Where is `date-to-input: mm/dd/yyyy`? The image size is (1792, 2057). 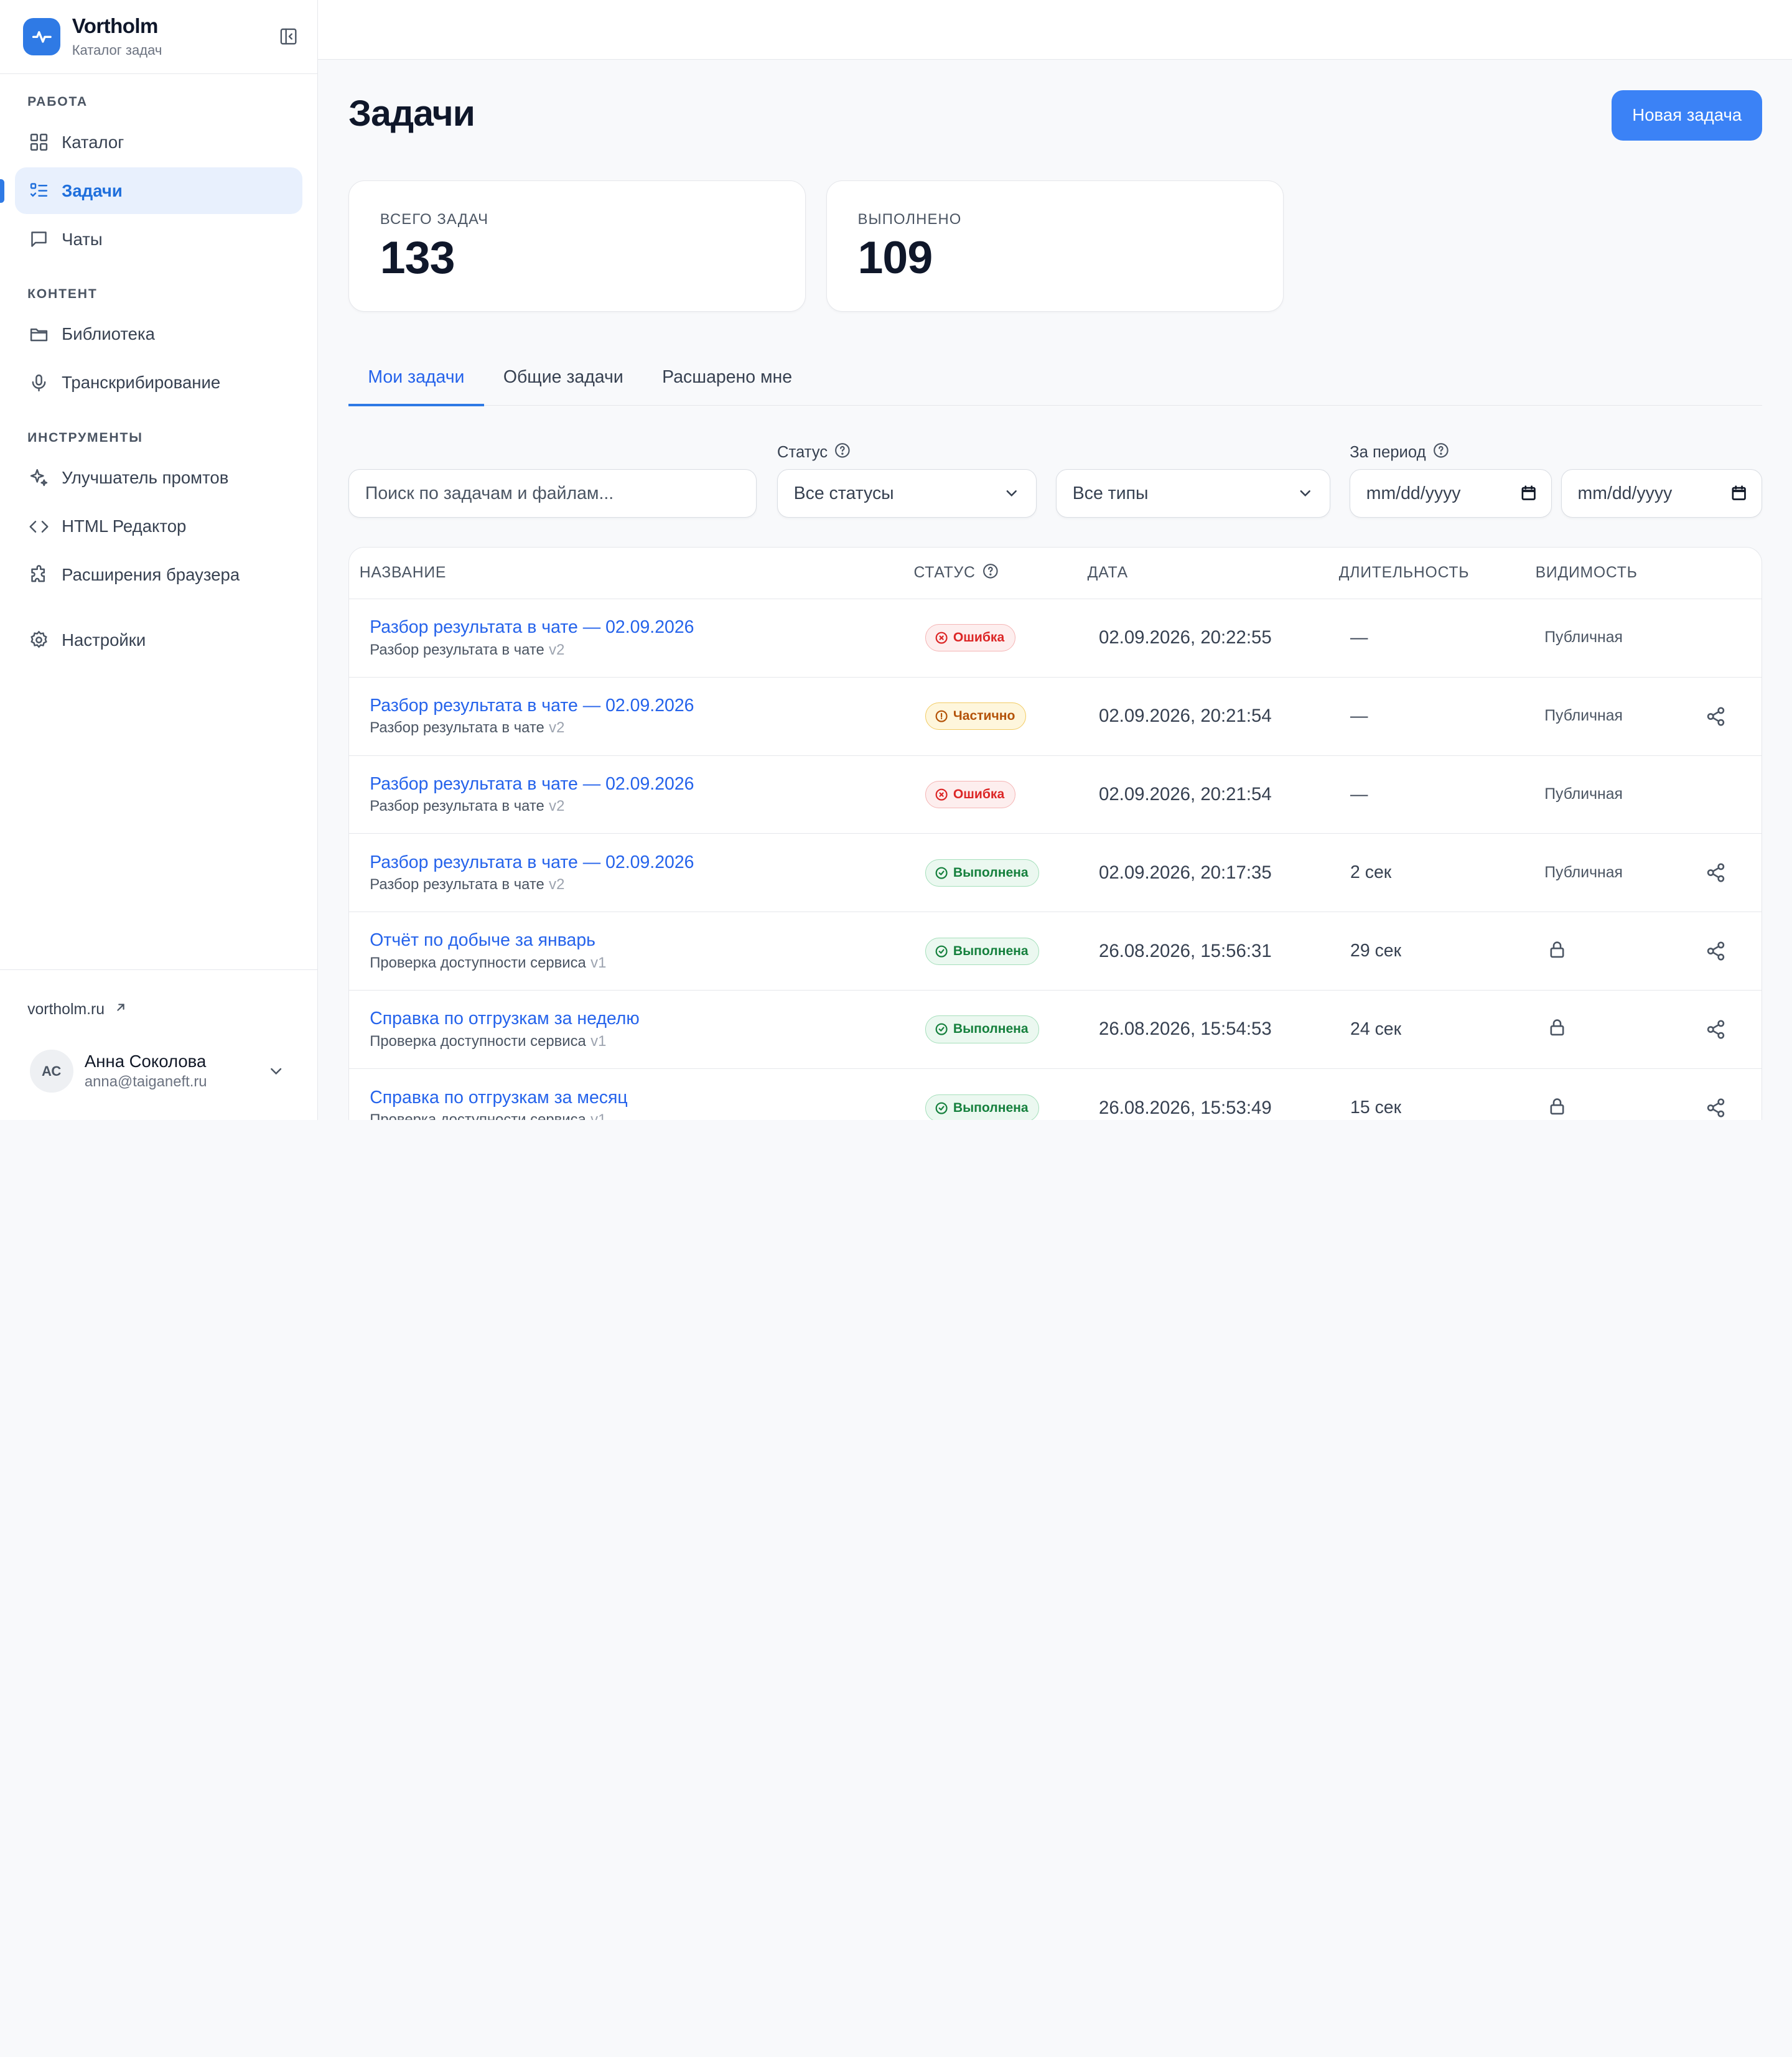
date-to-input: mm/dd/yyyy is located at coordinates (1662, 493).